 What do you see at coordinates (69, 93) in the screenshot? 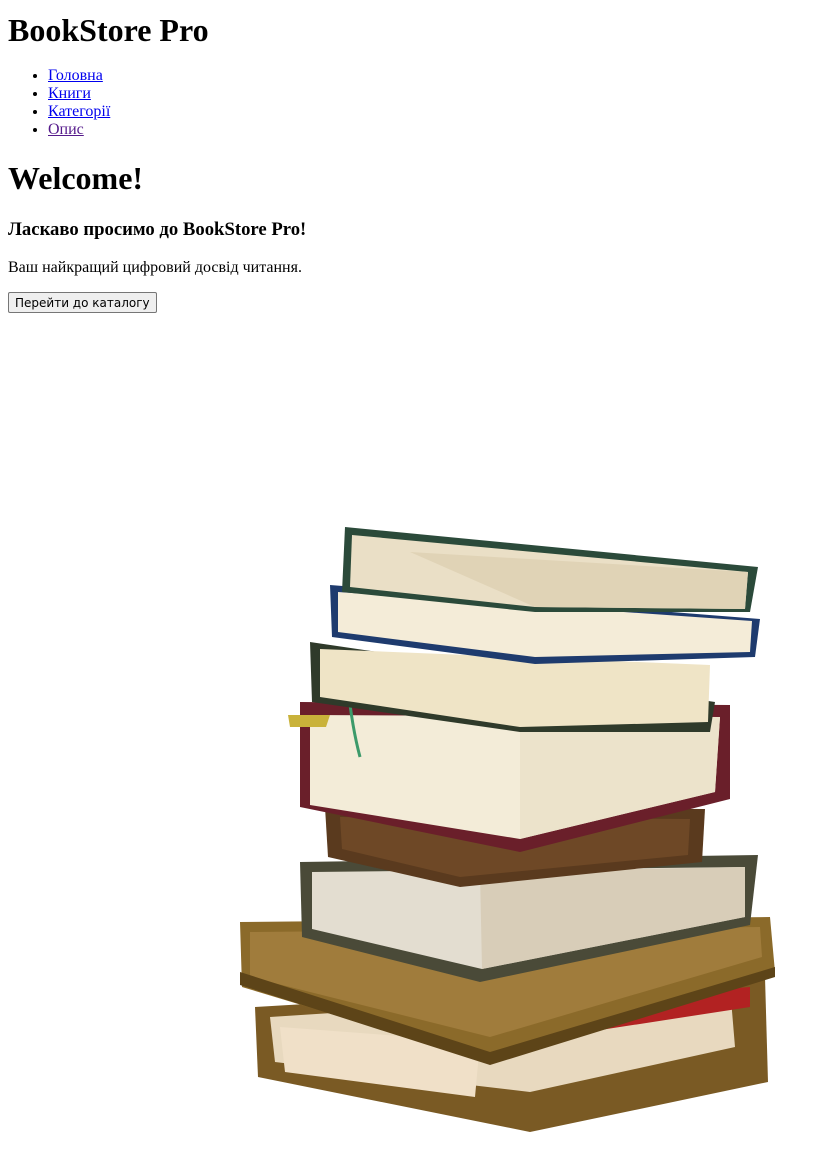
I see `nav-link-books: Книги` at bounding box center [69, 93].